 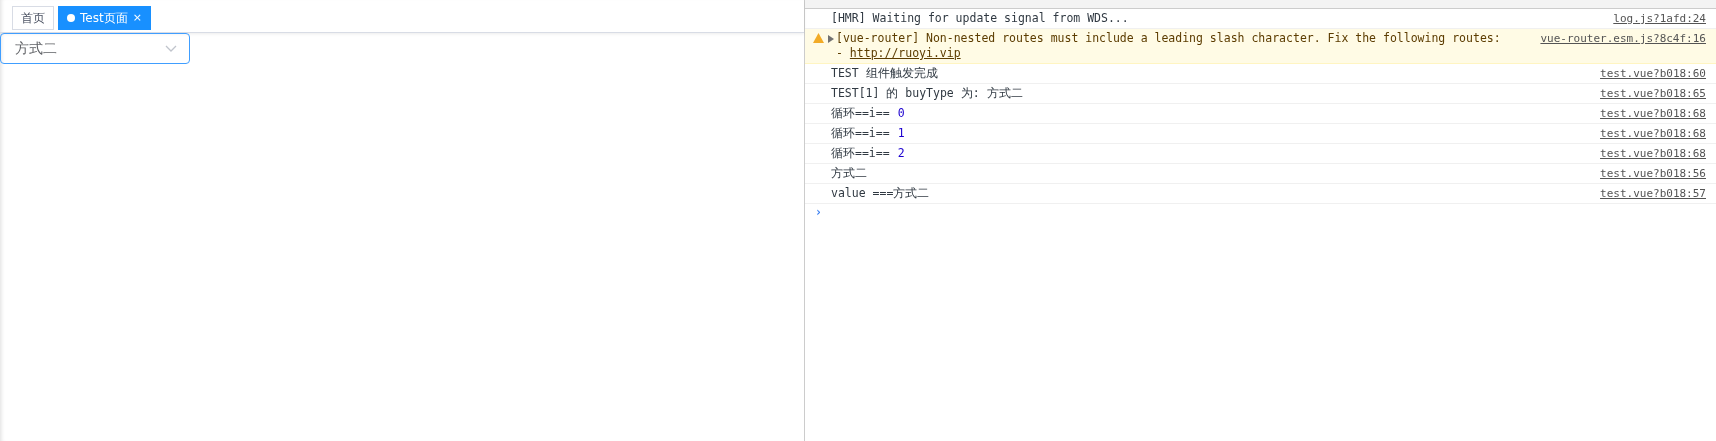 I want to click on tab: 首页, so click(x=33, y=18).